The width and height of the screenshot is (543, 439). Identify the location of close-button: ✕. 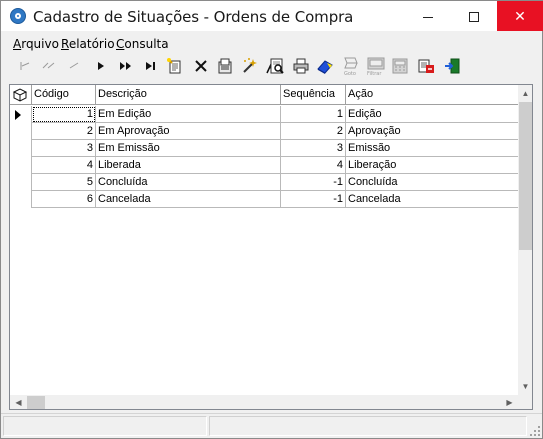
(520, 16).